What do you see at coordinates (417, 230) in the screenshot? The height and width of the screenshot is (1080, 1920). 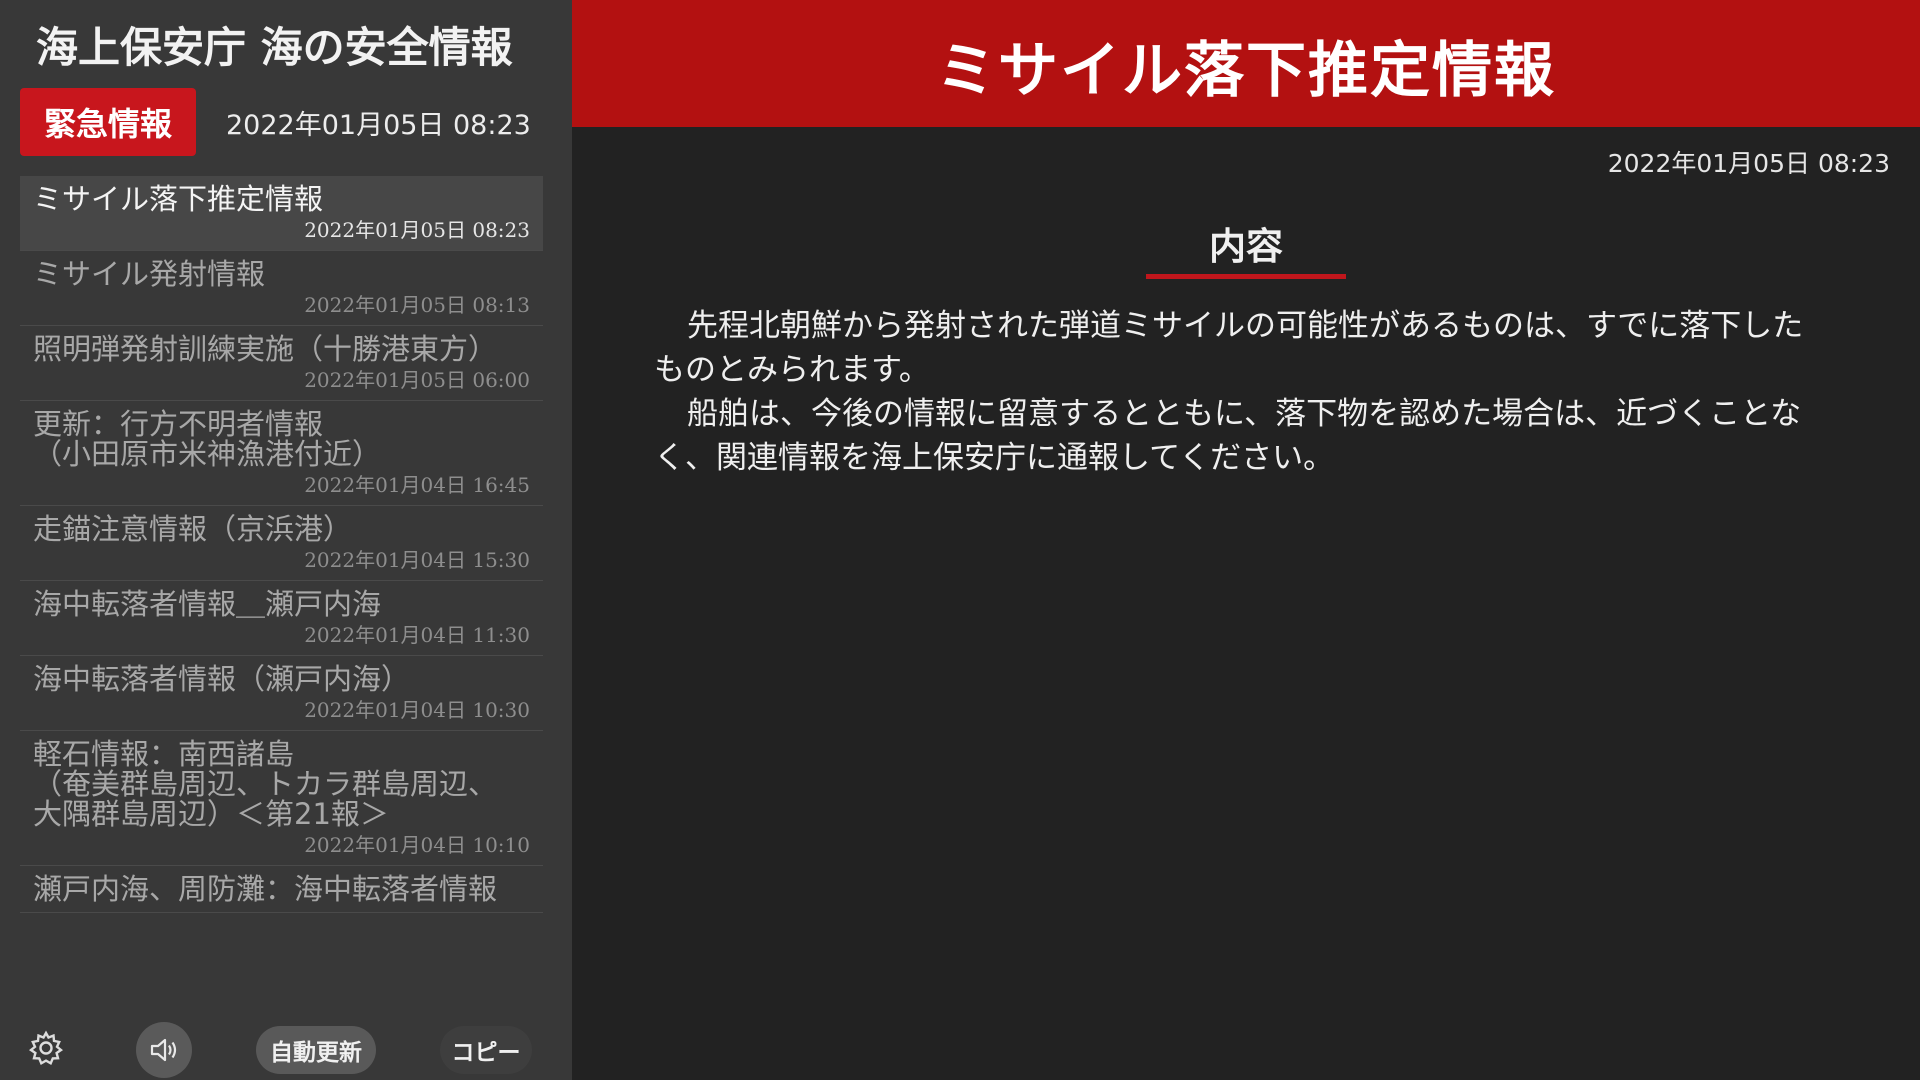 I see `list-item-time: 2022年01月05日 08:23` at bounding box center [417, 230].